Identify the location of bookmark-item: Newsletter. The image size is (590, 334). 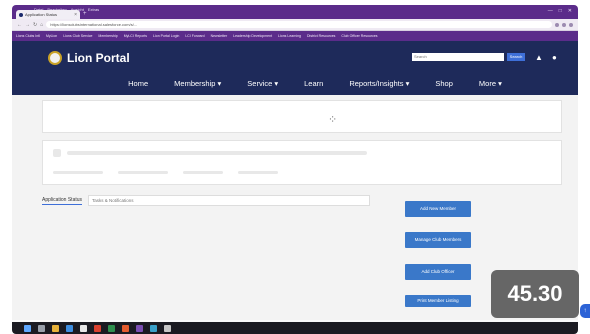
(219, 36).